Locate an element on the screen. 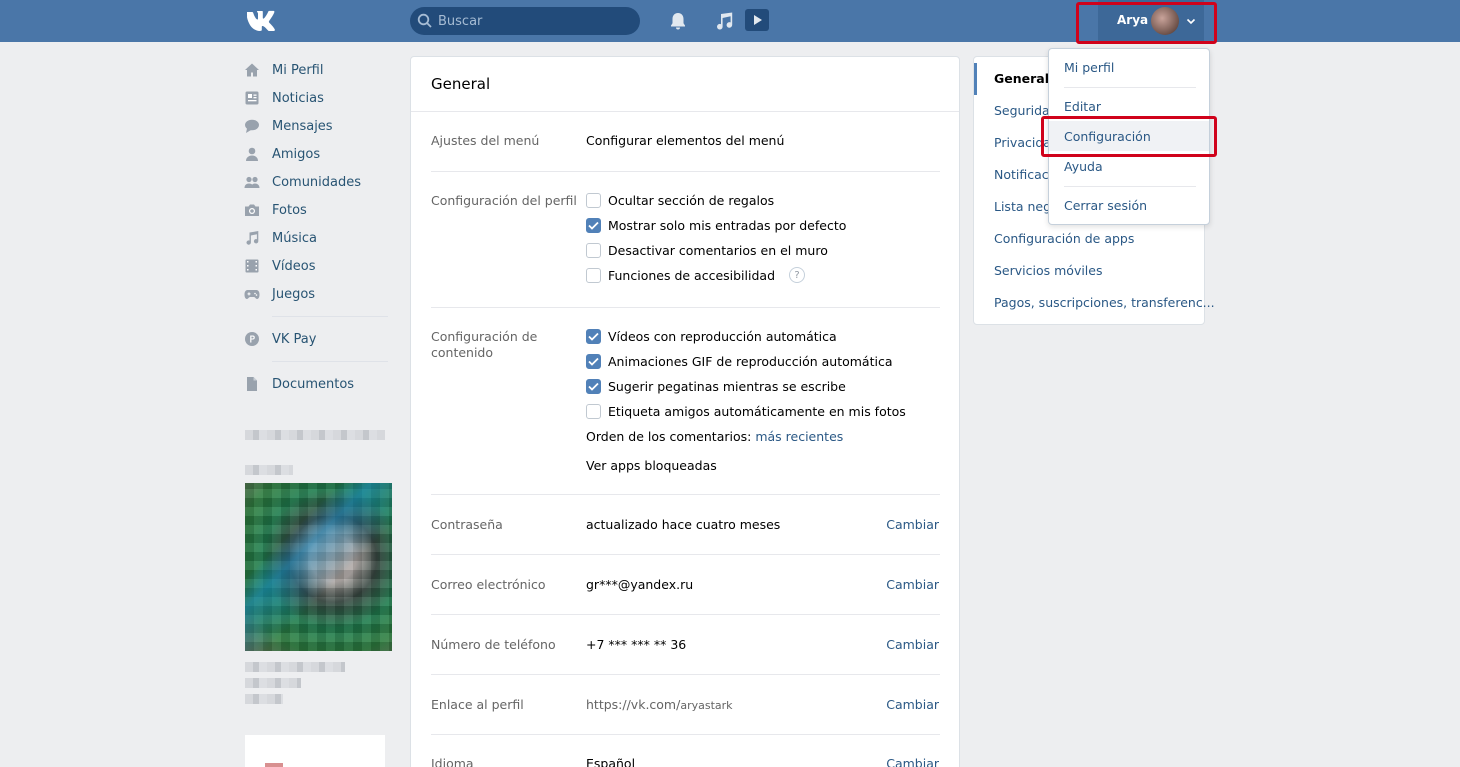  checkbox-suggest-stickers: Sugerir pegatinas mientras se escribe is located at coordinates (716, 386).